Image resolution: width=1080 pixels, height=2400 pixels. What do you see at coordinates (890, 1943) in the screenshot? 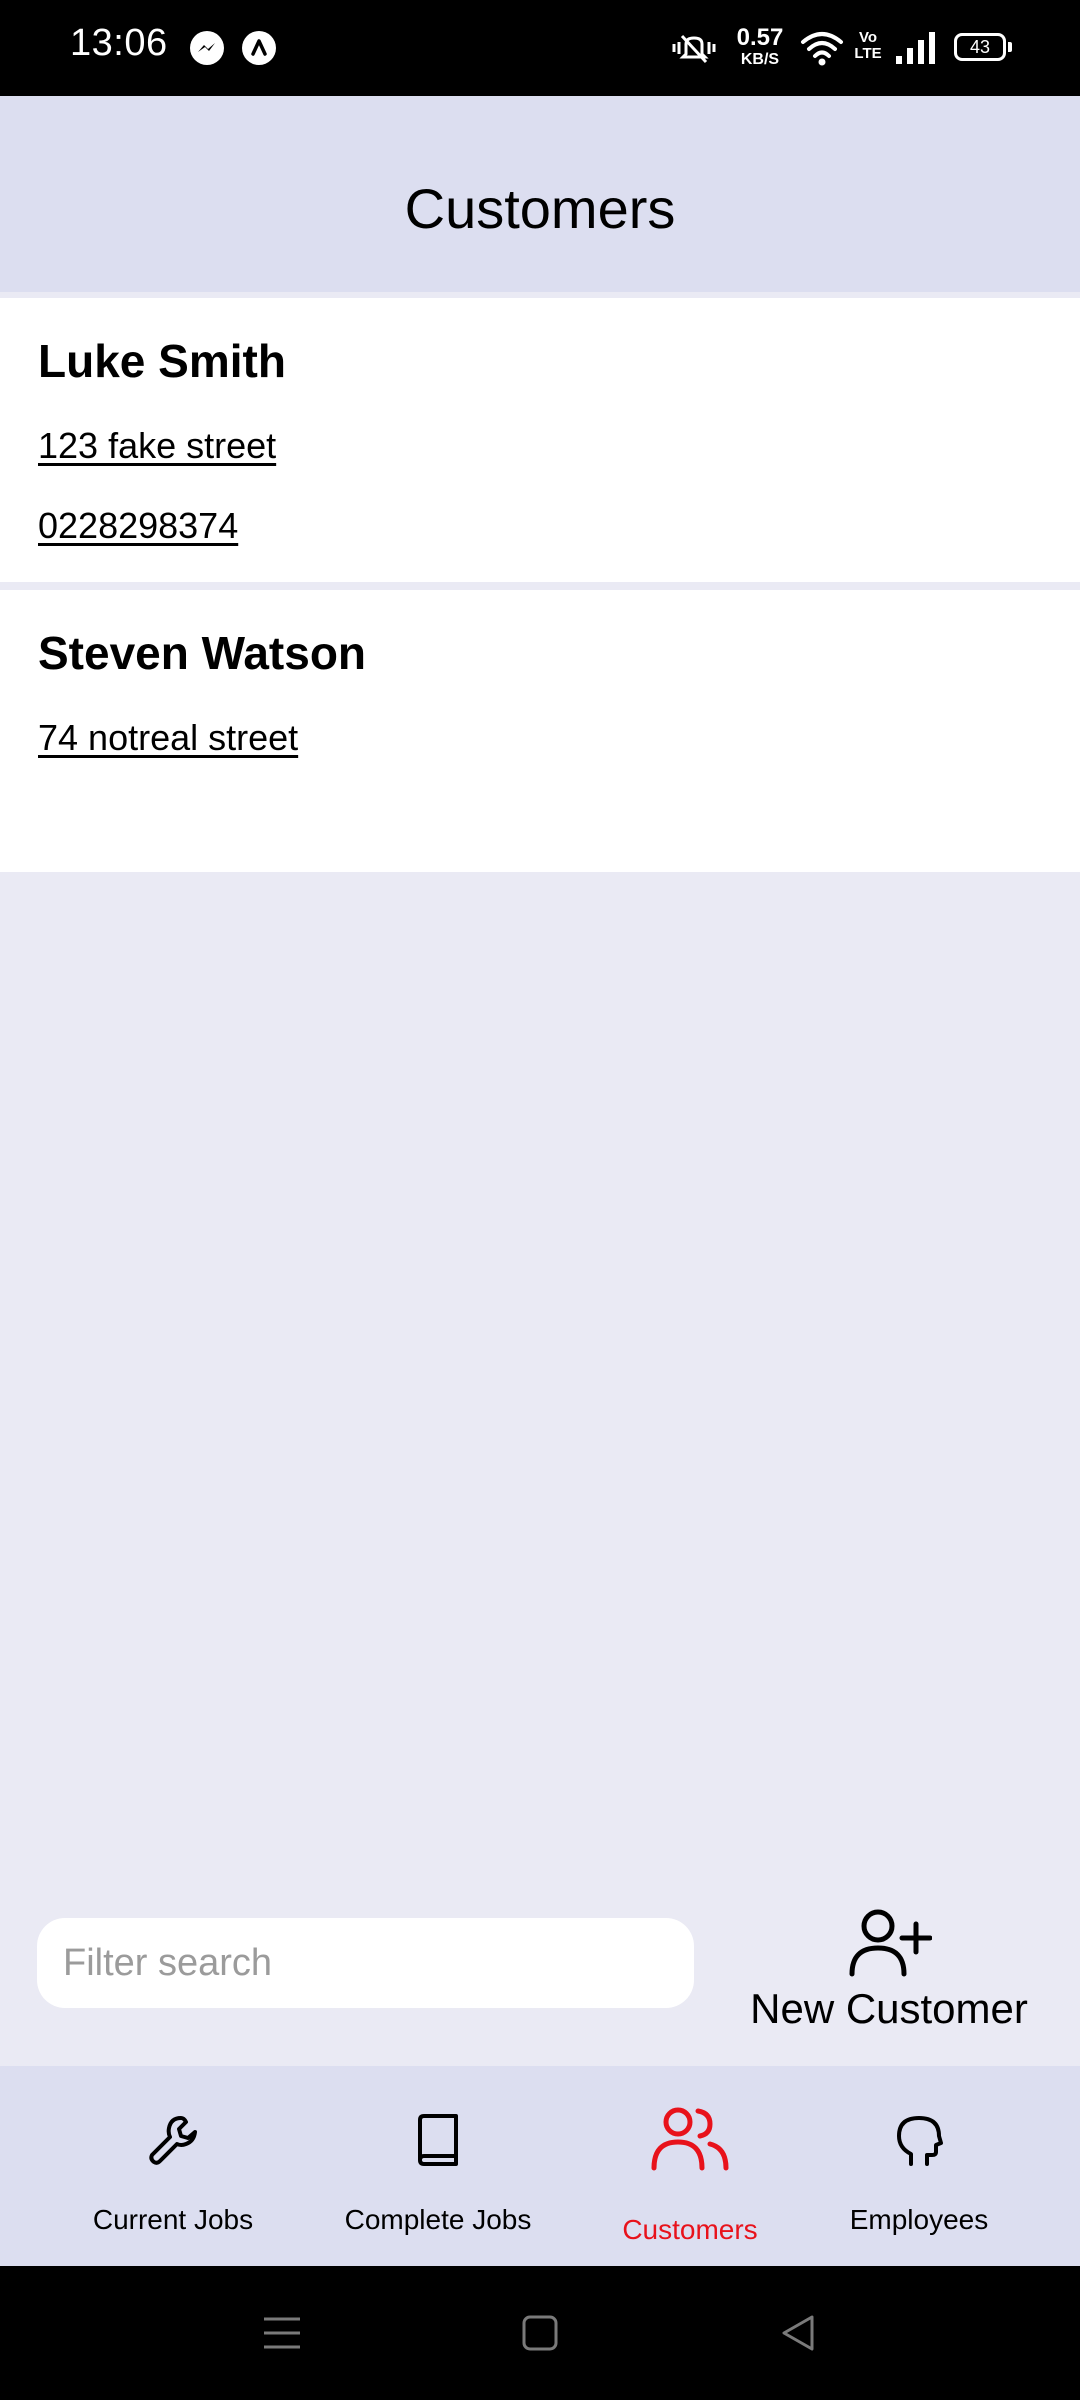
I see `user-plus-icon` at bounding box center [890, 1943].